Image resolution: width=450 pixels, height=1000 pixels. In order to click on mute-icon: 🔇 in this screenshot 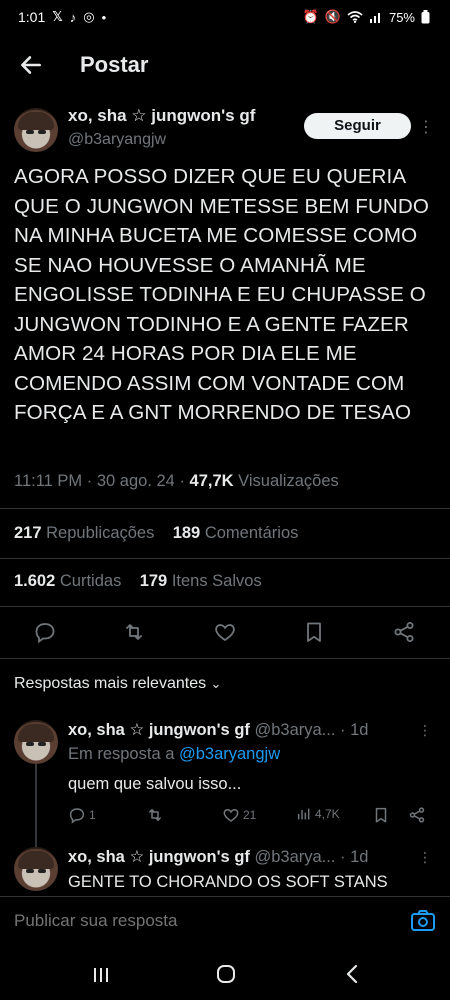, I will do `click(332, 16)`.